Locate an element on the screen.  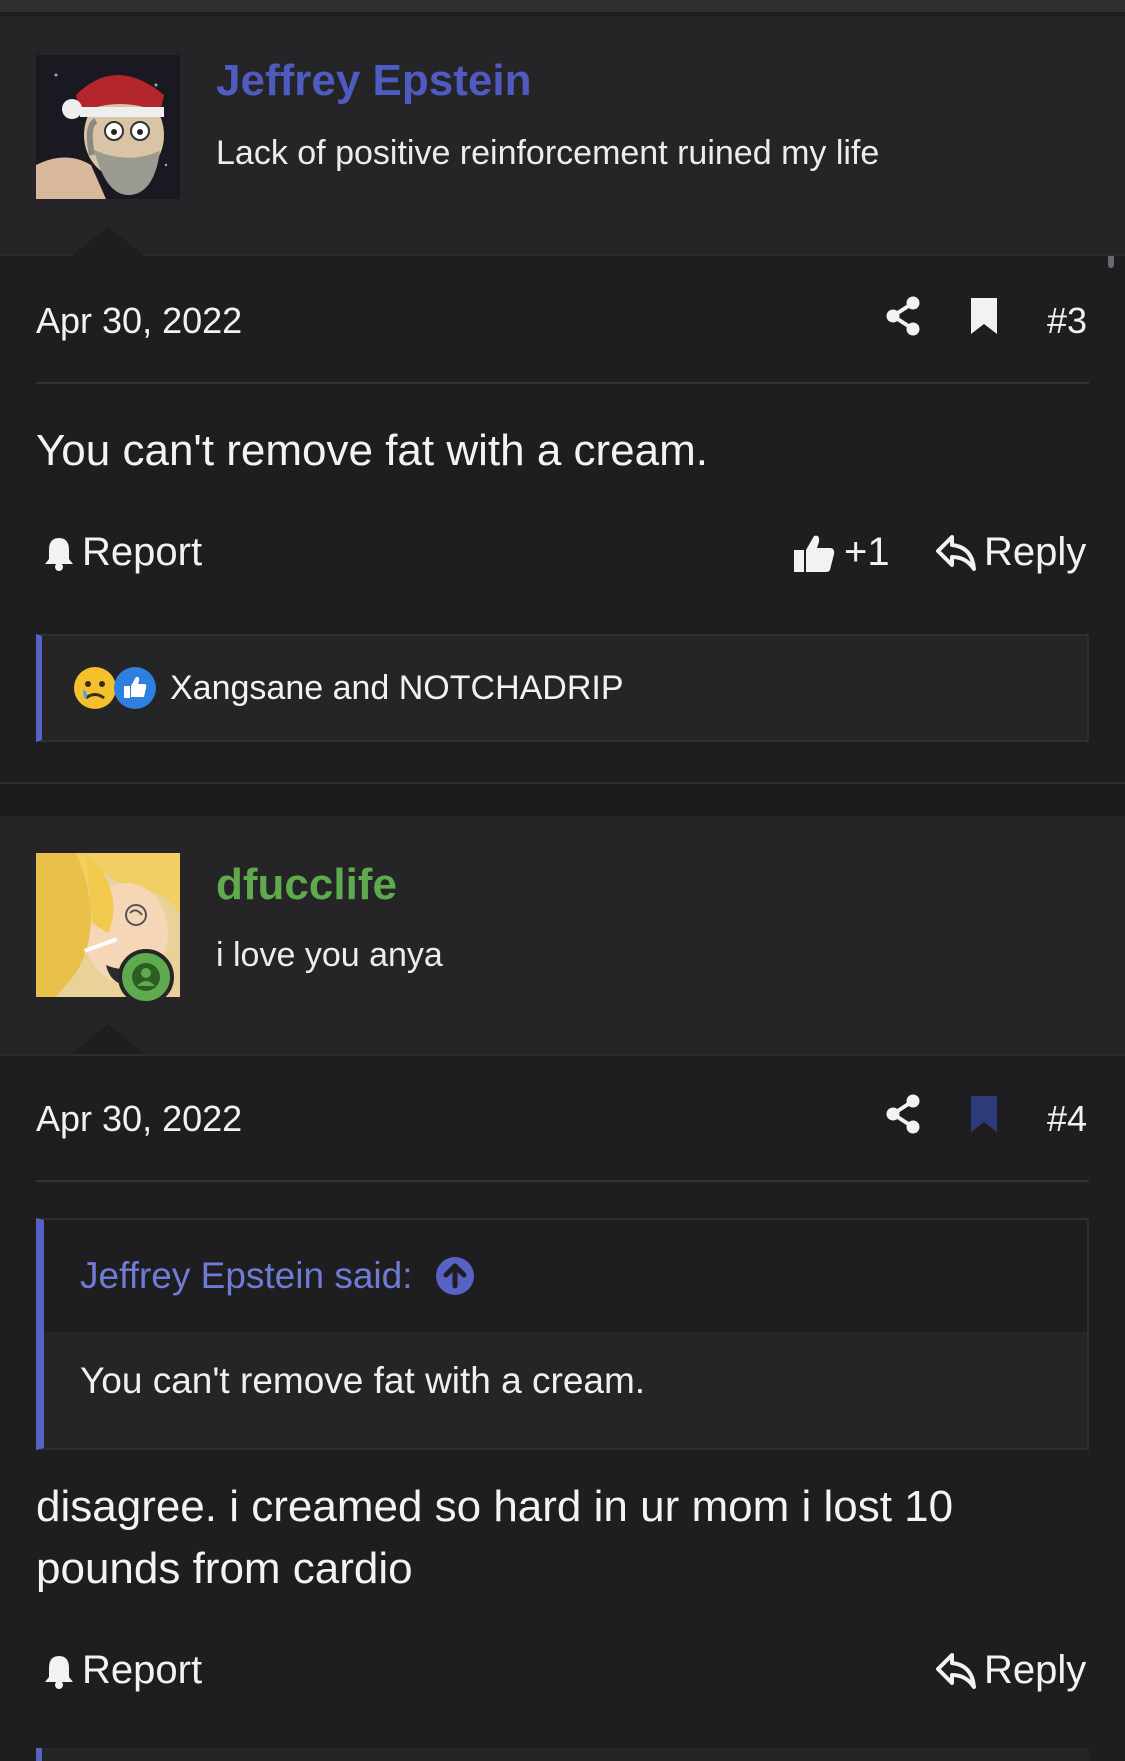
thumbs-up-reaction-icon is located at coordinates (135, 688).